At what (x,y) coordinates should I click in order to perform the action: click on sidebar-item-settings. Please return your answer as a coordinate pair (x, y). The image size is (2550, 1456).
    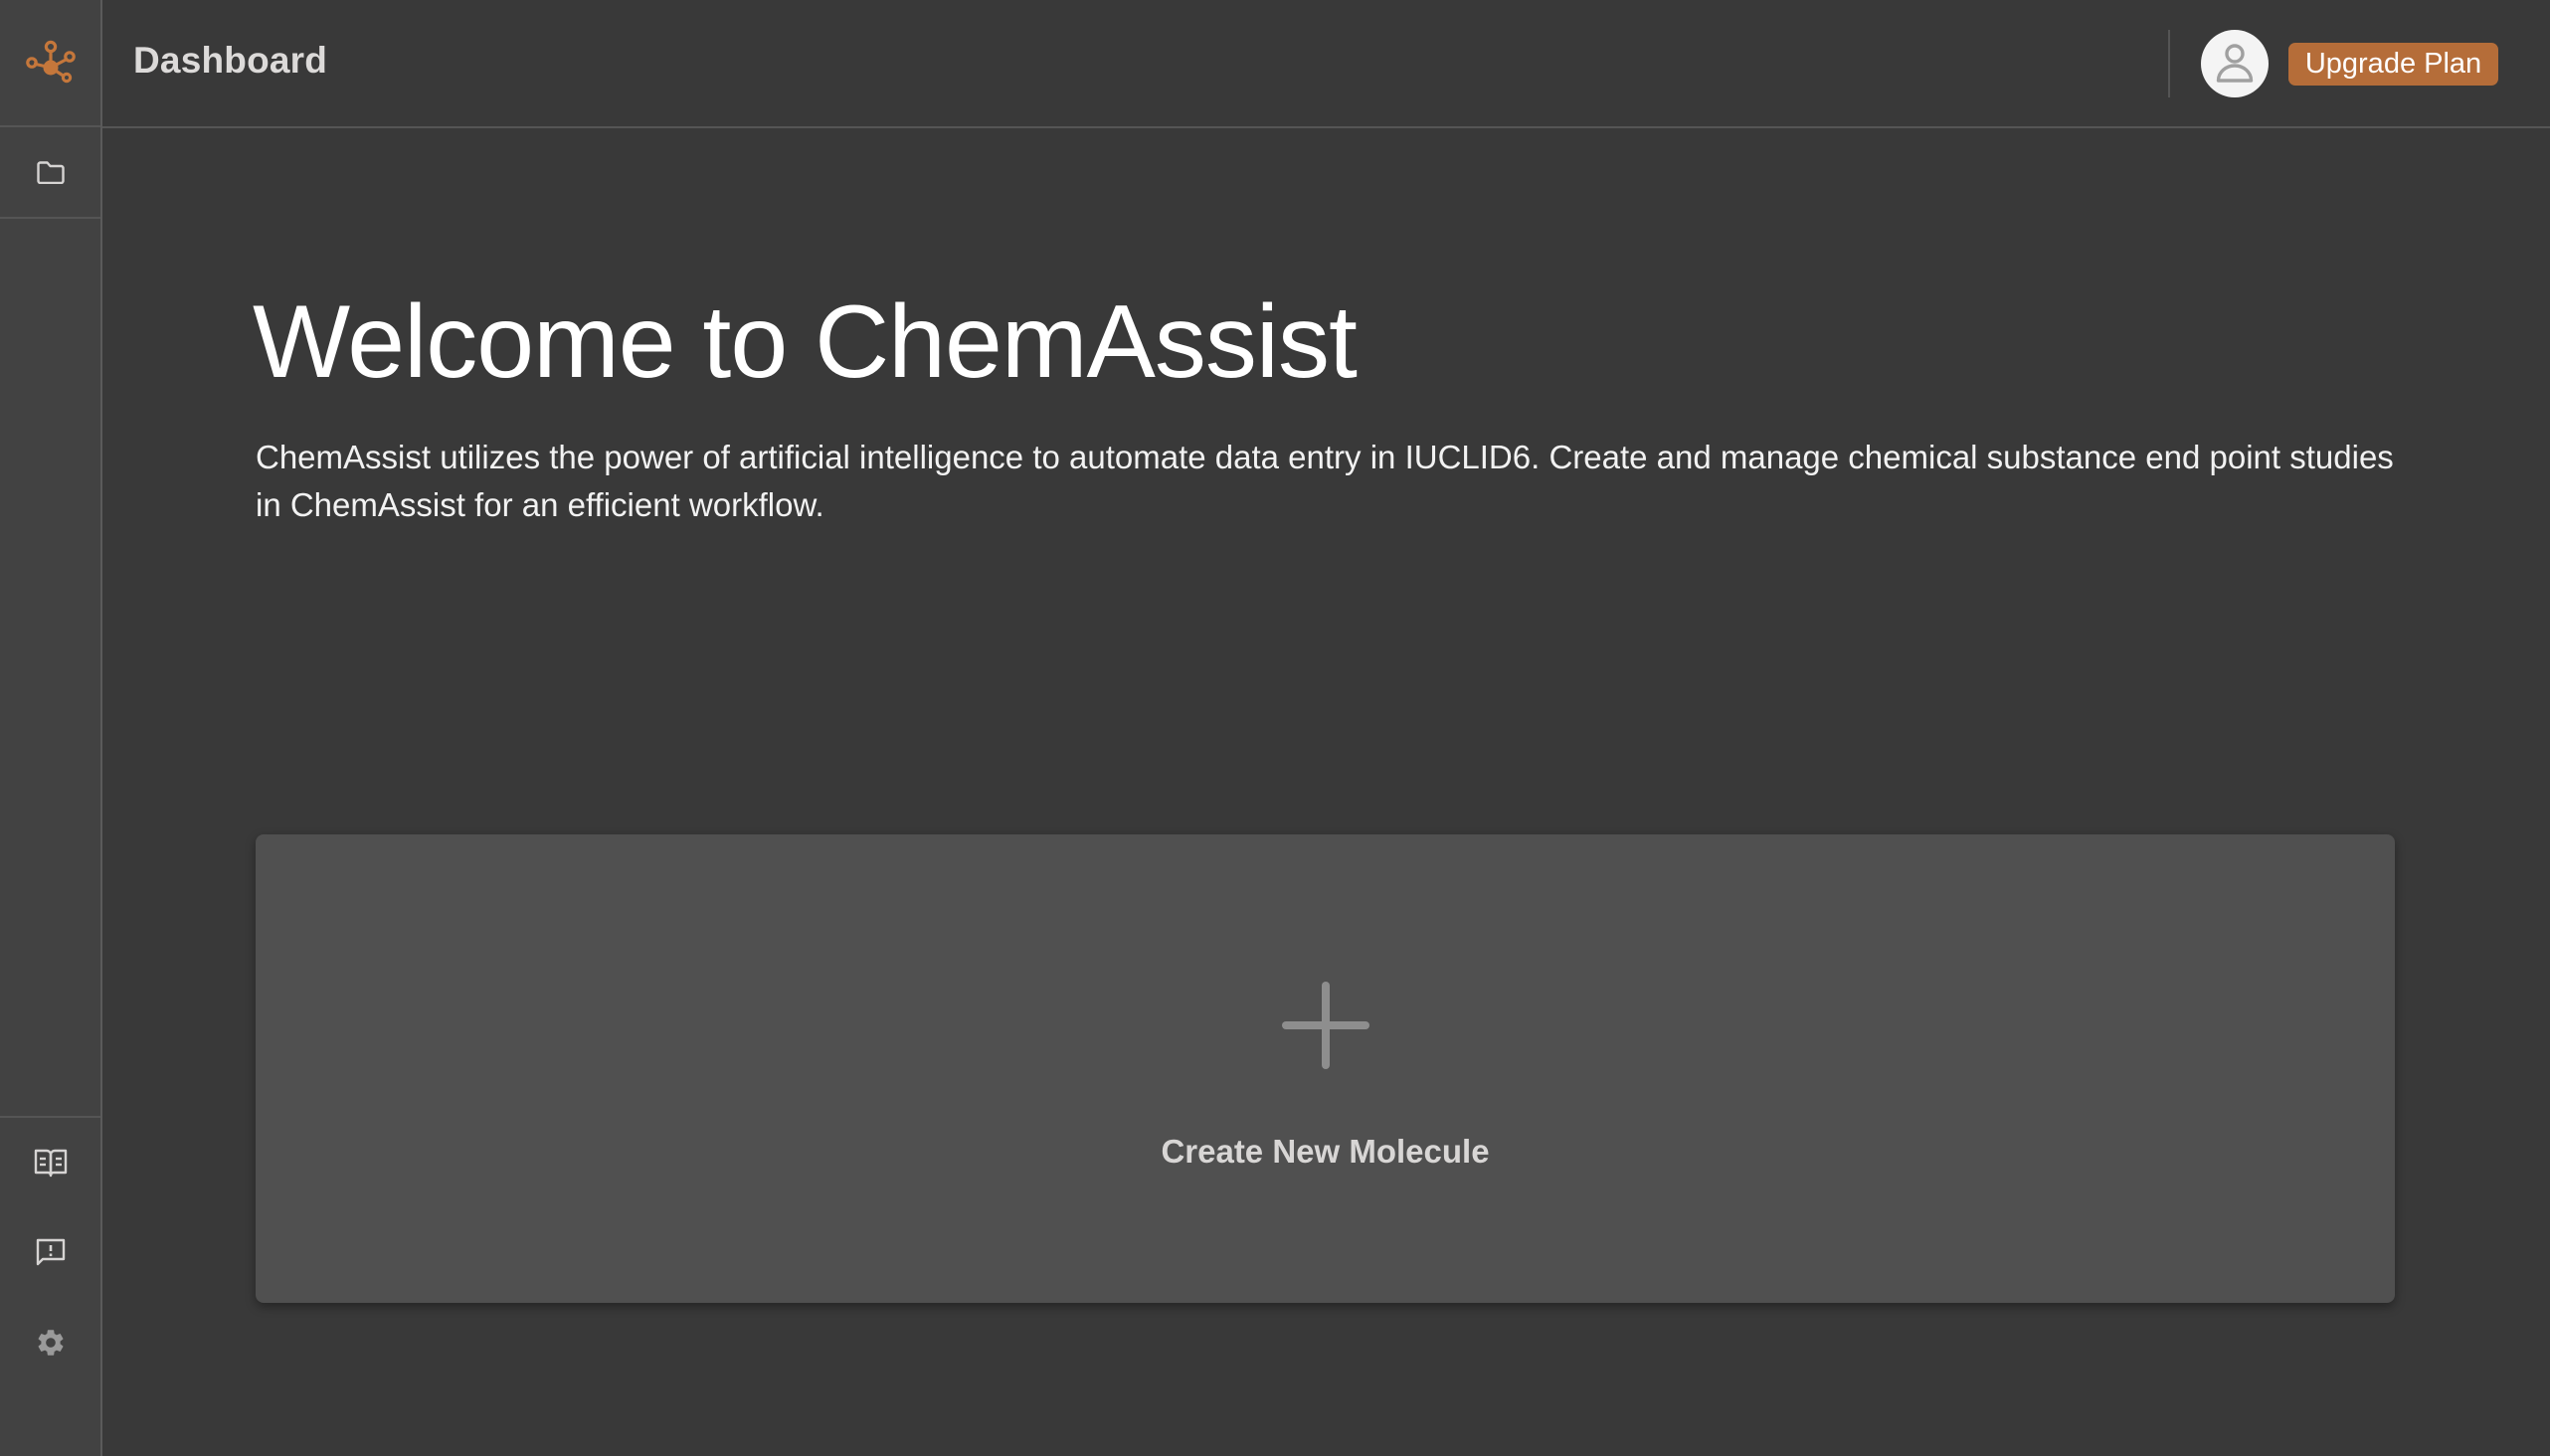
    Looking at the image, I should click on (50, 1342).